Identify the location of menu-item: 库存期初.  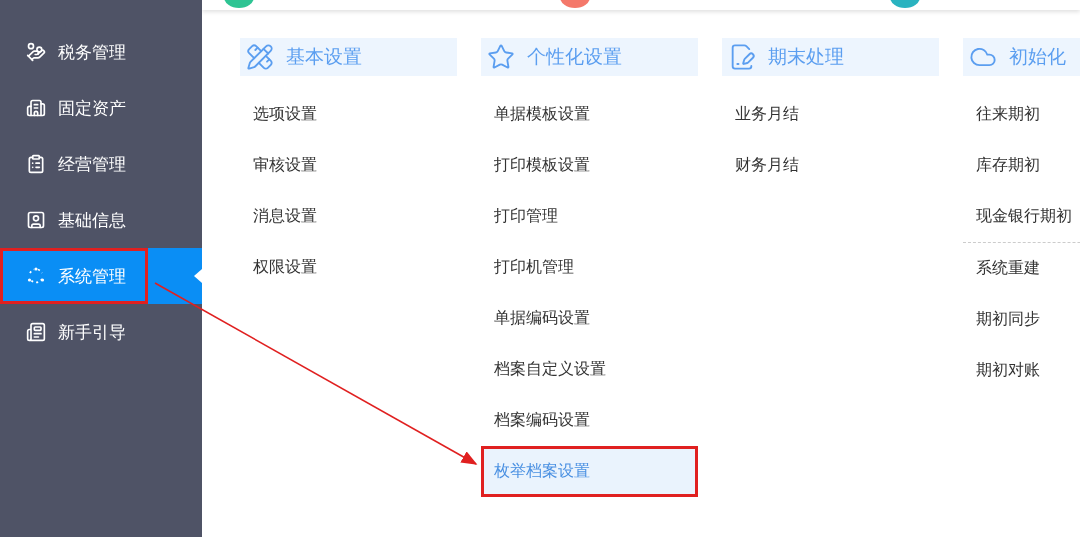
(1021, 165).